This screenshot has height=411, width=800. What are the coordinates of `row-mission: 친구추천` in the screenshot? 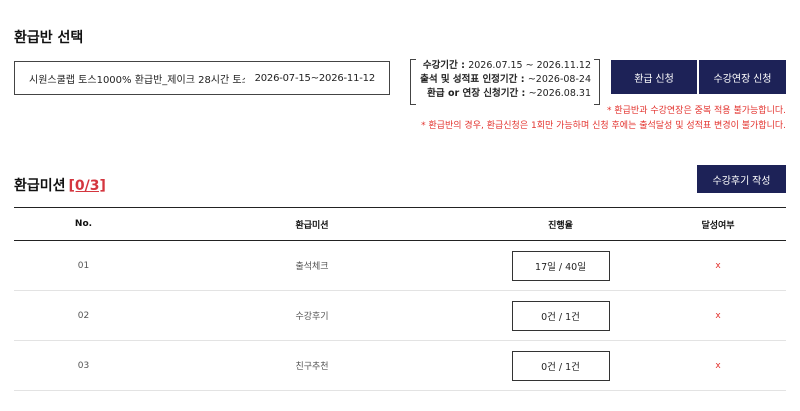 It's located at (312, 365).